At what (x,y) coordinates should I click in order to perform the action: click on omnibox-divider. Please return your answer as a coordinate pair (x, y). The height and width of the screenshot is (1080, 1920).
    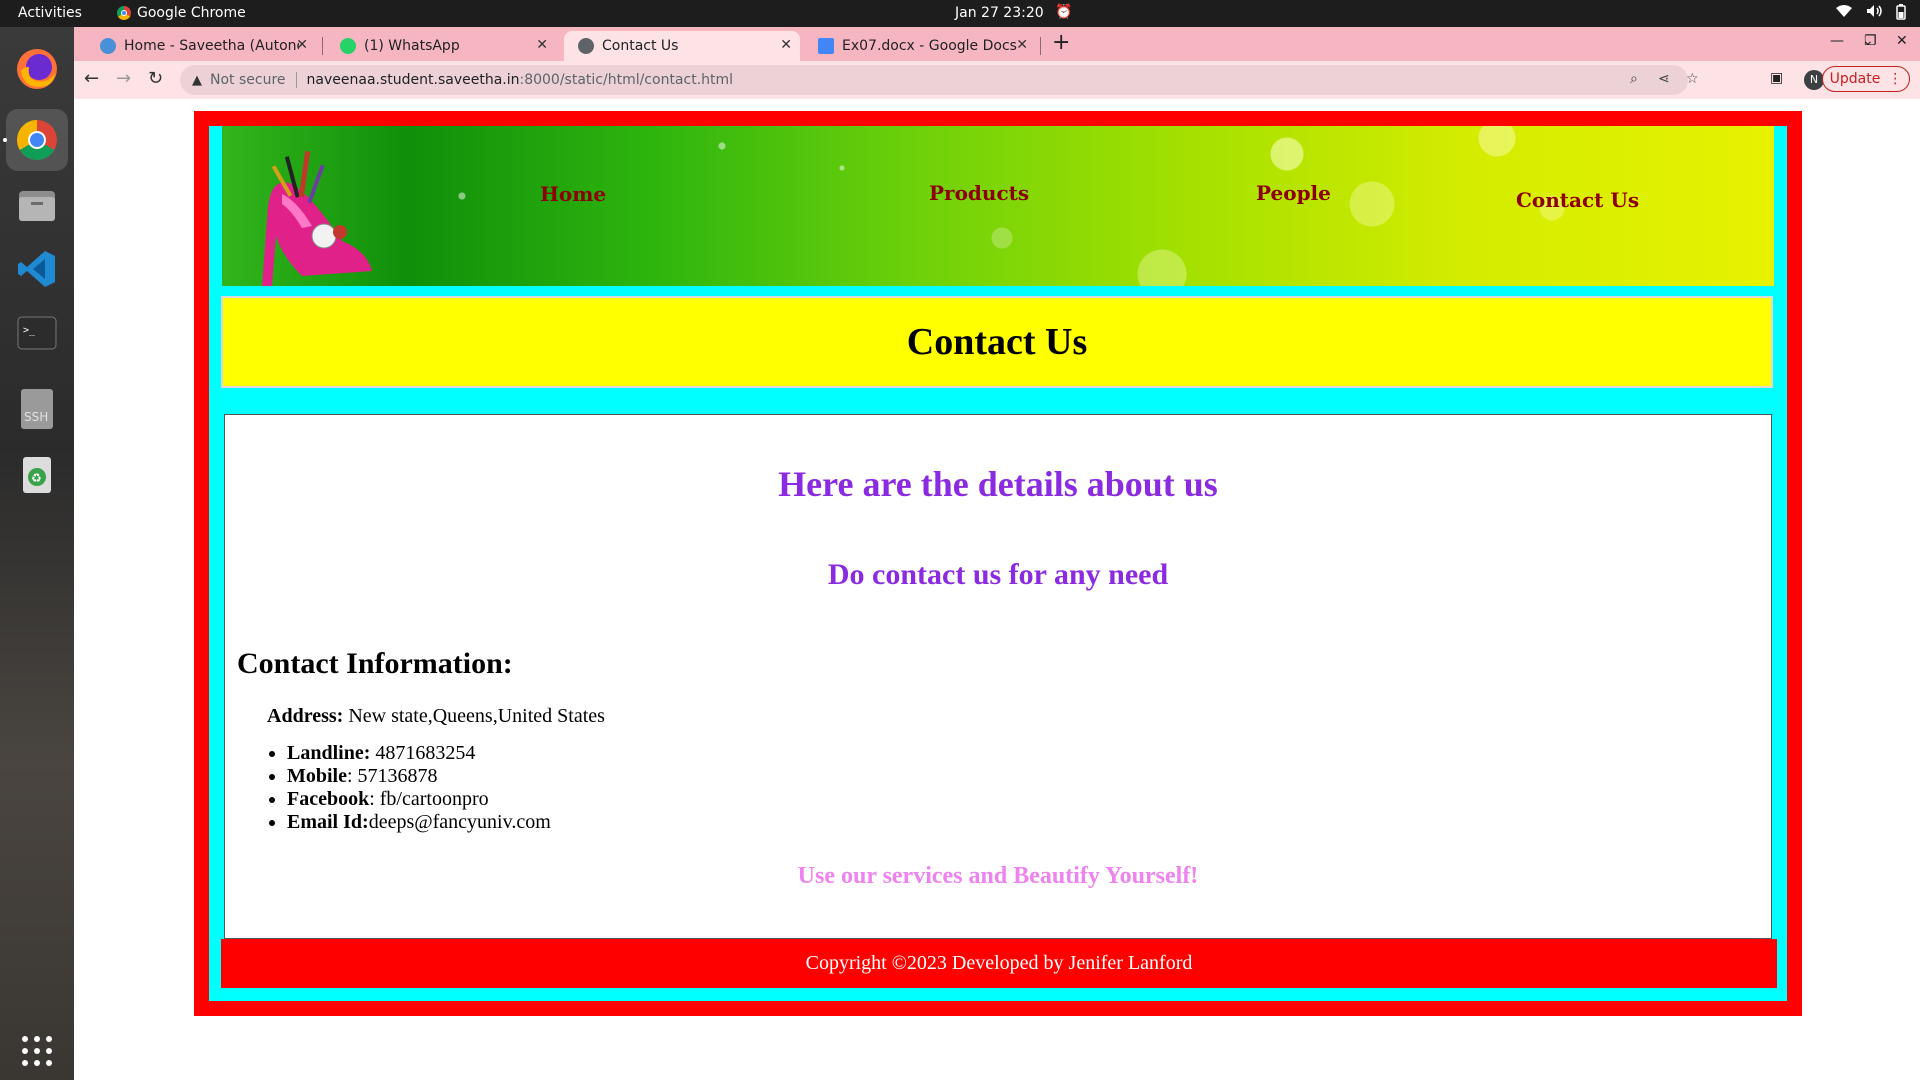
    Looking at the image, I should click on (296, 80).